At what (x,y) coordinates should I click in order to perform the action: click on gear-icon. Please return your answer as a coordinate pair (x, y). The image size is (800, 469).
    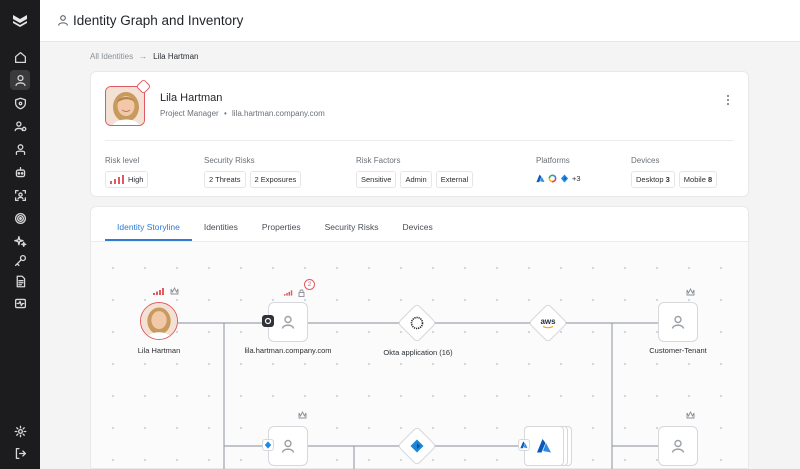
    Looking at the image, I should click on (268, 321).